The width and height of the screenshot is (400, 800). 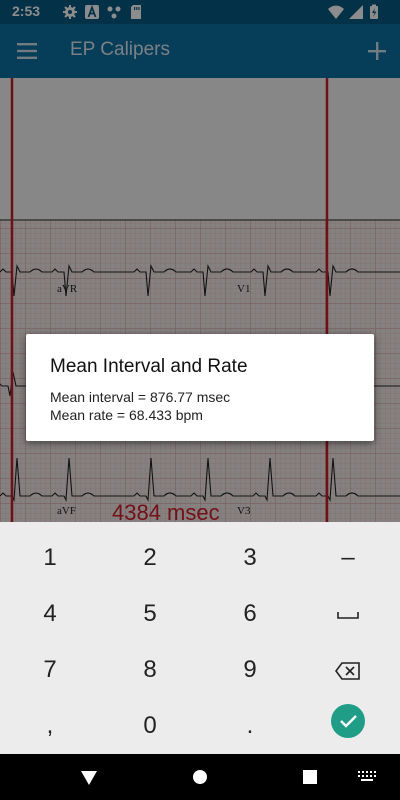 I want to click on key-2: 2, so click(x=150, y=558).